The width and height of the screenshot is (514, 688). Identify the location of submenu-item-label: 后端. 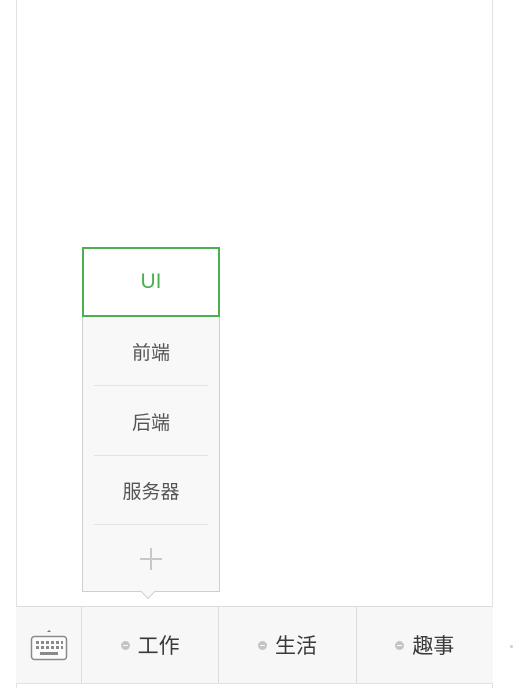
(150, 423).